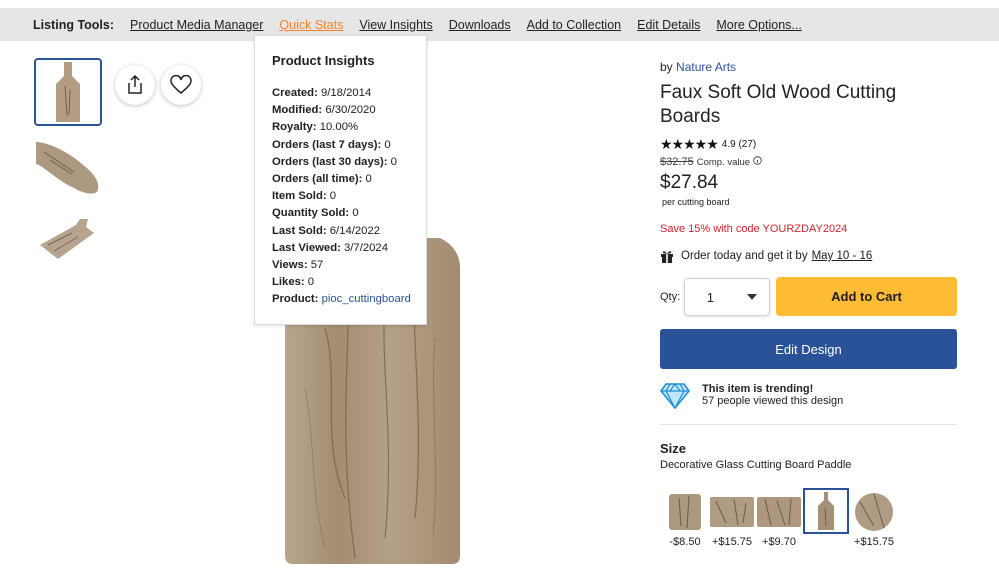 This screenshot has height=586, width=999. I want to click on rating: ★★★★★ 4.9 (27), so click(708, 144).